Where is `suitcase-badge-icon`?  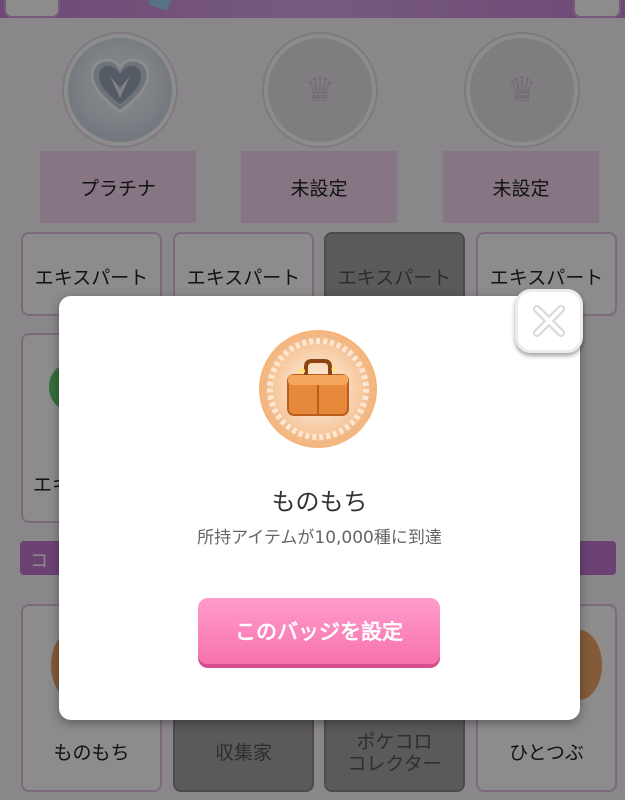 suitcase-badge-icon is located at coordinates (318, 389).